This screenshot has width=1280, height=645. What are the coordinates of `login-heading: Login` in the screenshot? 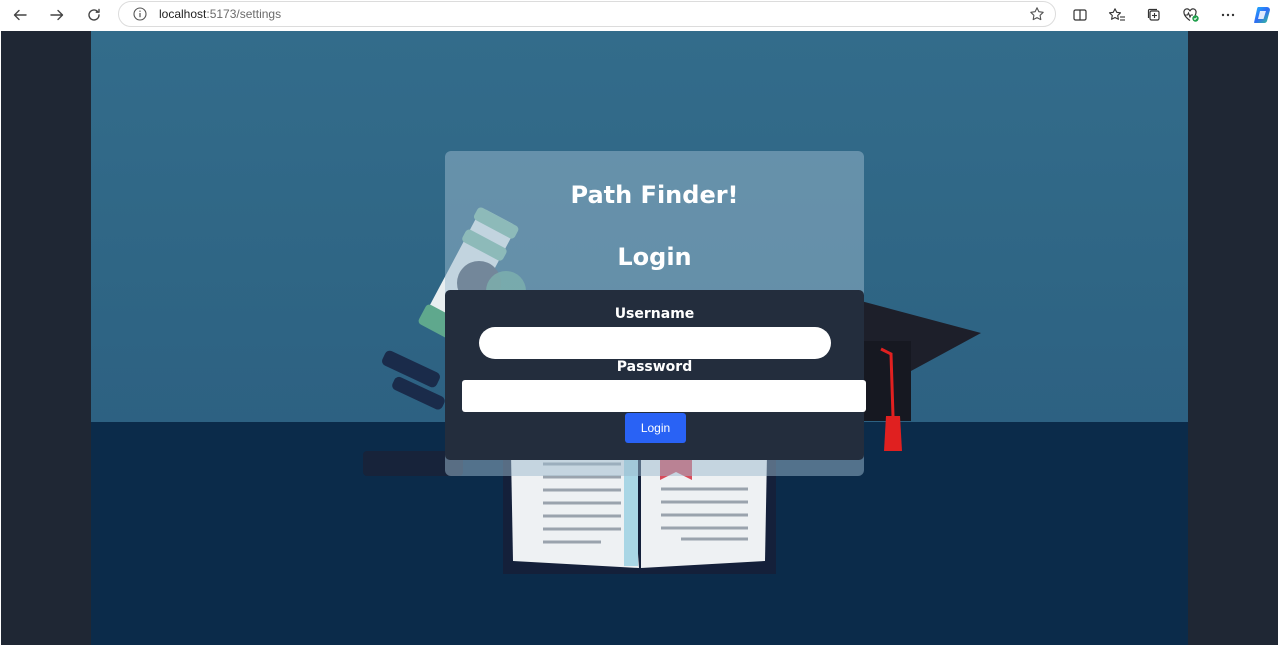 It's located at (654, 257).